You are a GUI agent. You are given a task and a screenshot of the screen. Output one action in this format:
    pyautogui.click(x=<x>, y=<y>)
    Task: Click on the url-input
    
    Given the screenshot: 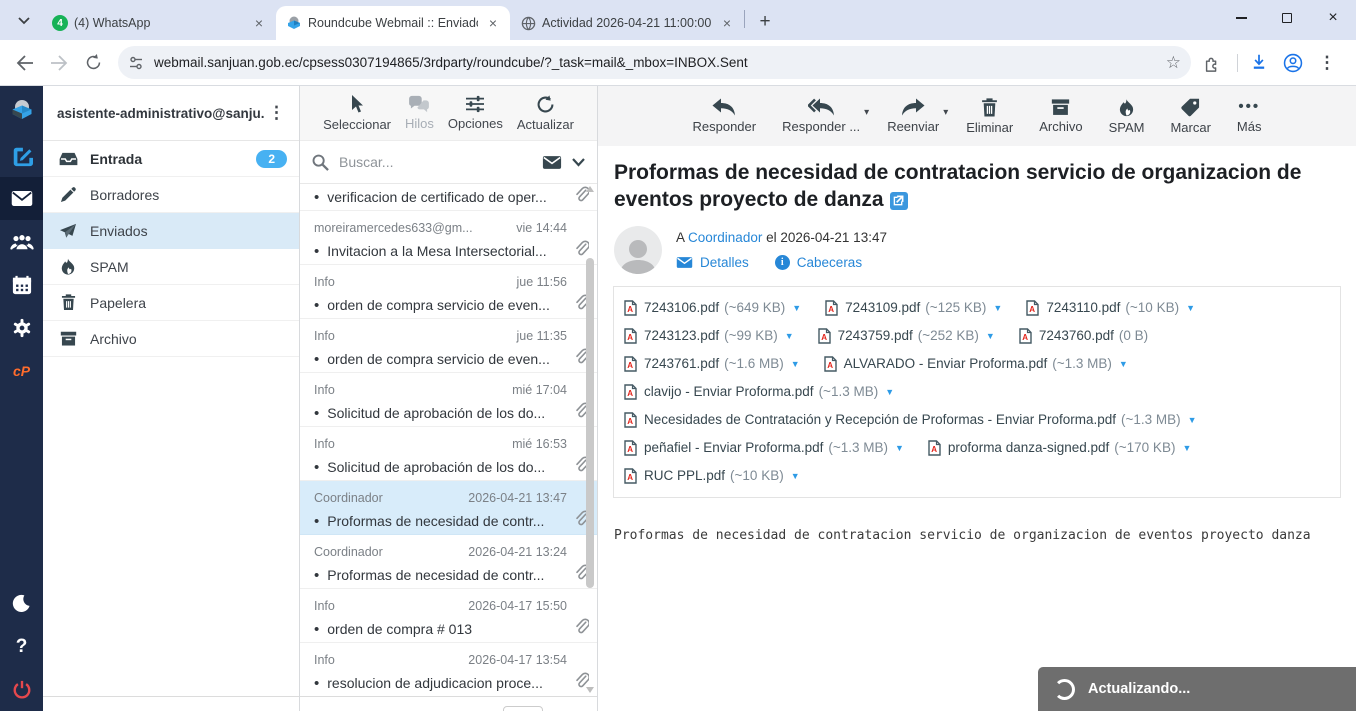 What is the action you would take?
    pyautogui.click(x=660, y=62)
    